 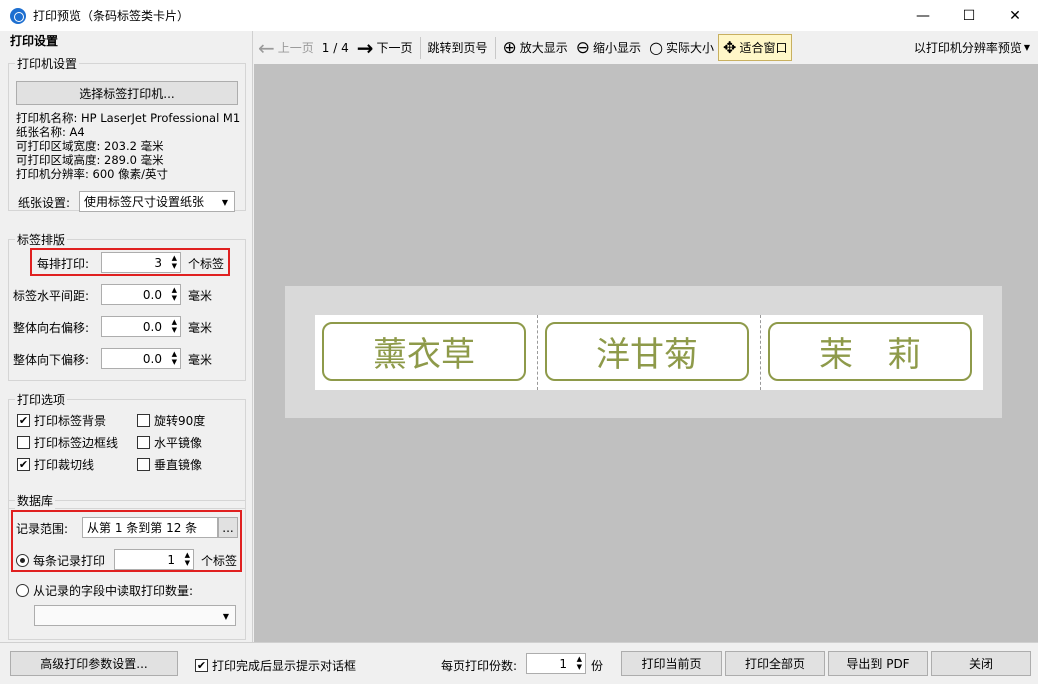 What do you see at coordinates (878, 663) in the screenshot?
I see `export-pdf-button: 导出到 PDF` at bounding box center [878, 663].